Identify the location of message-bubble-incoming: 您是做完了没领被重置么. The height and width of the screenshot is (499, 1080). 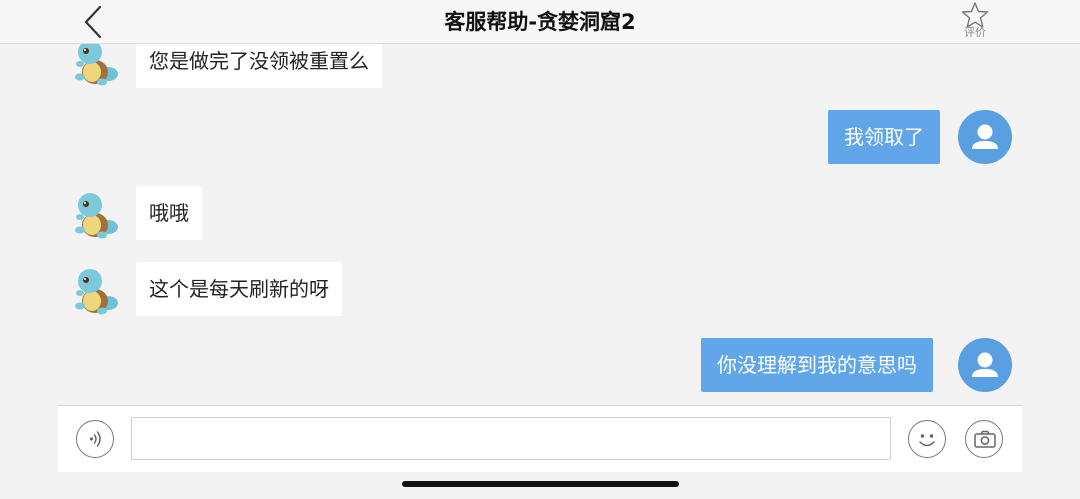
(259, 66).